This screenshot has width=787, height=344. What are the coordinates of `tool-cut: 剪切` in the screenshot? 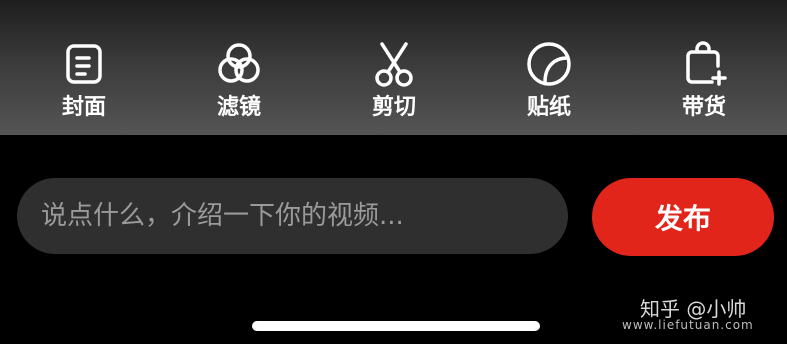 It's located at (394, 85).